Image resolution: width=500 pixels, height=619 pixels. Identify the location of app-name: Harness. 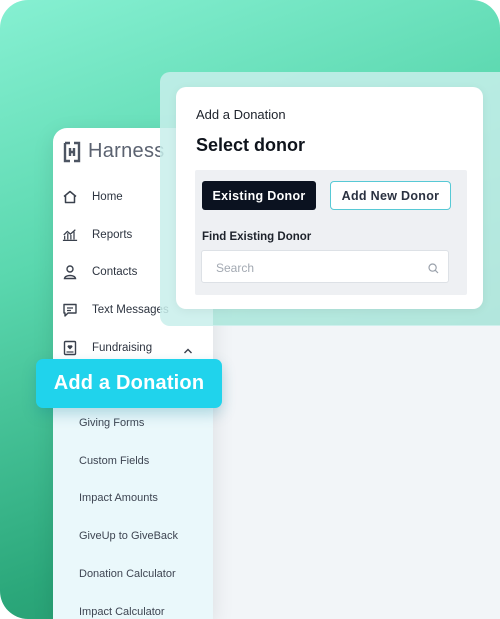
(126, 151).